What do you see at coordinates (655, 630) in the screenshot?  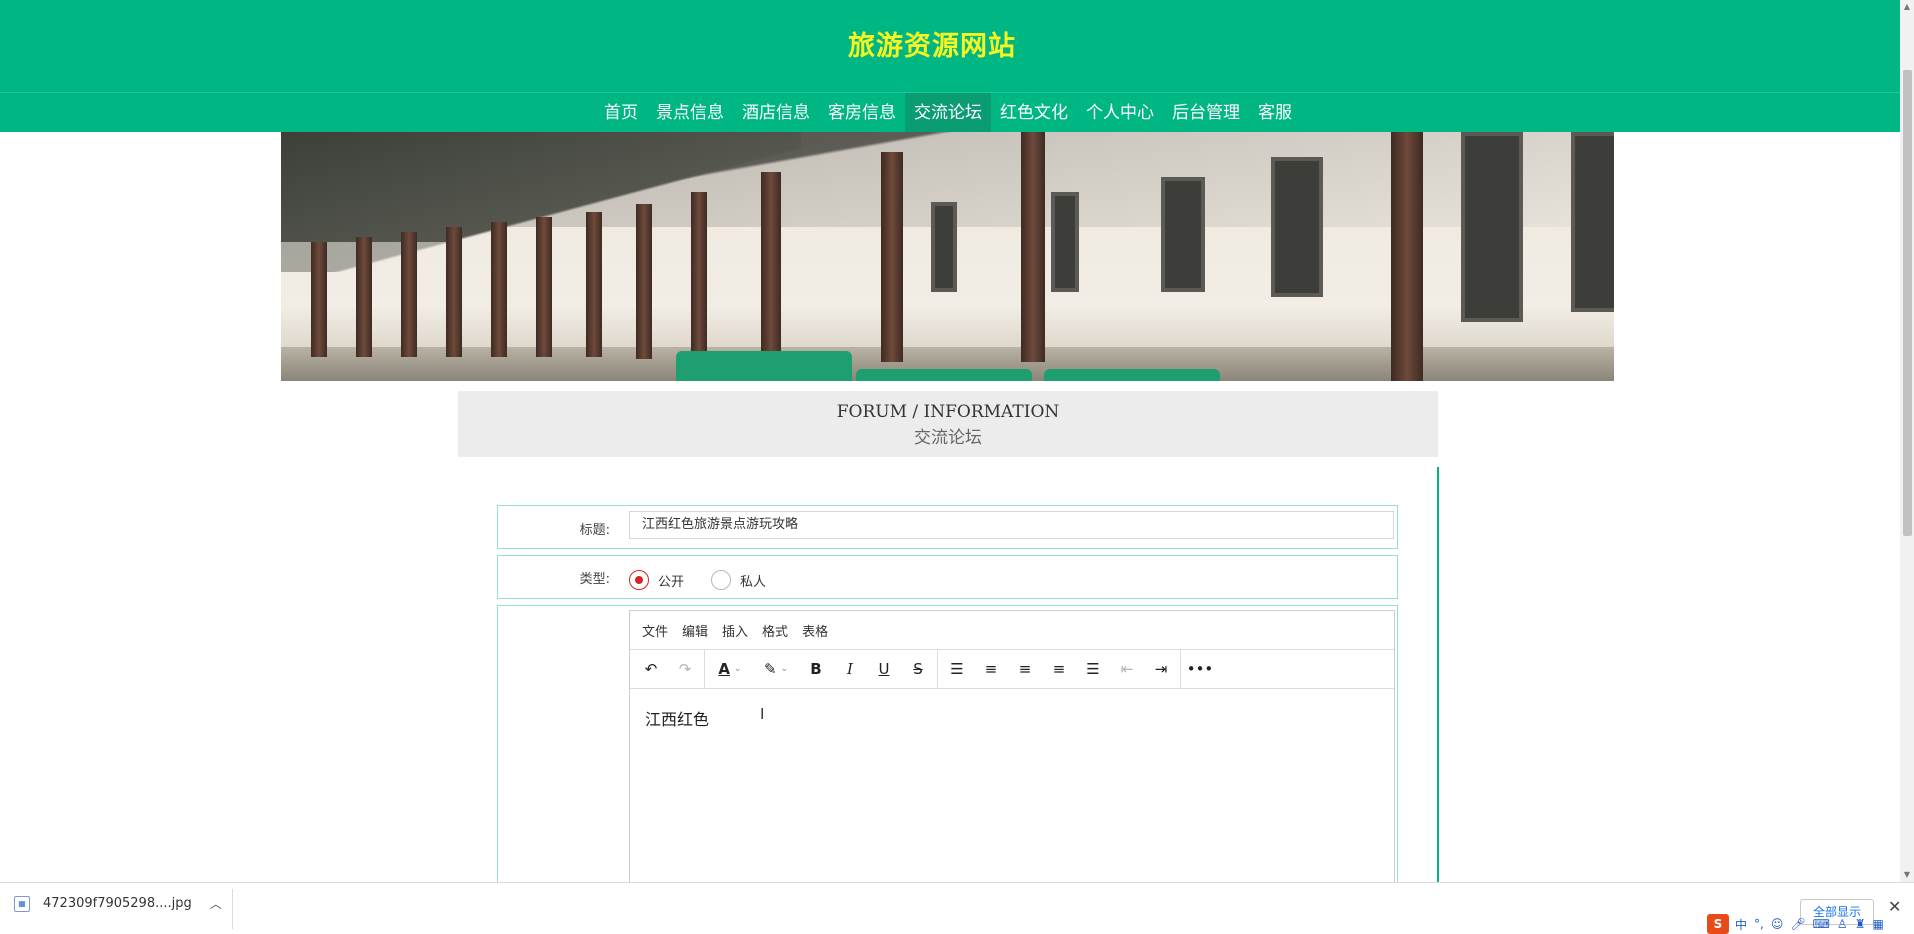 I see `menu-file: 文件` at bounding box center [655, 630].